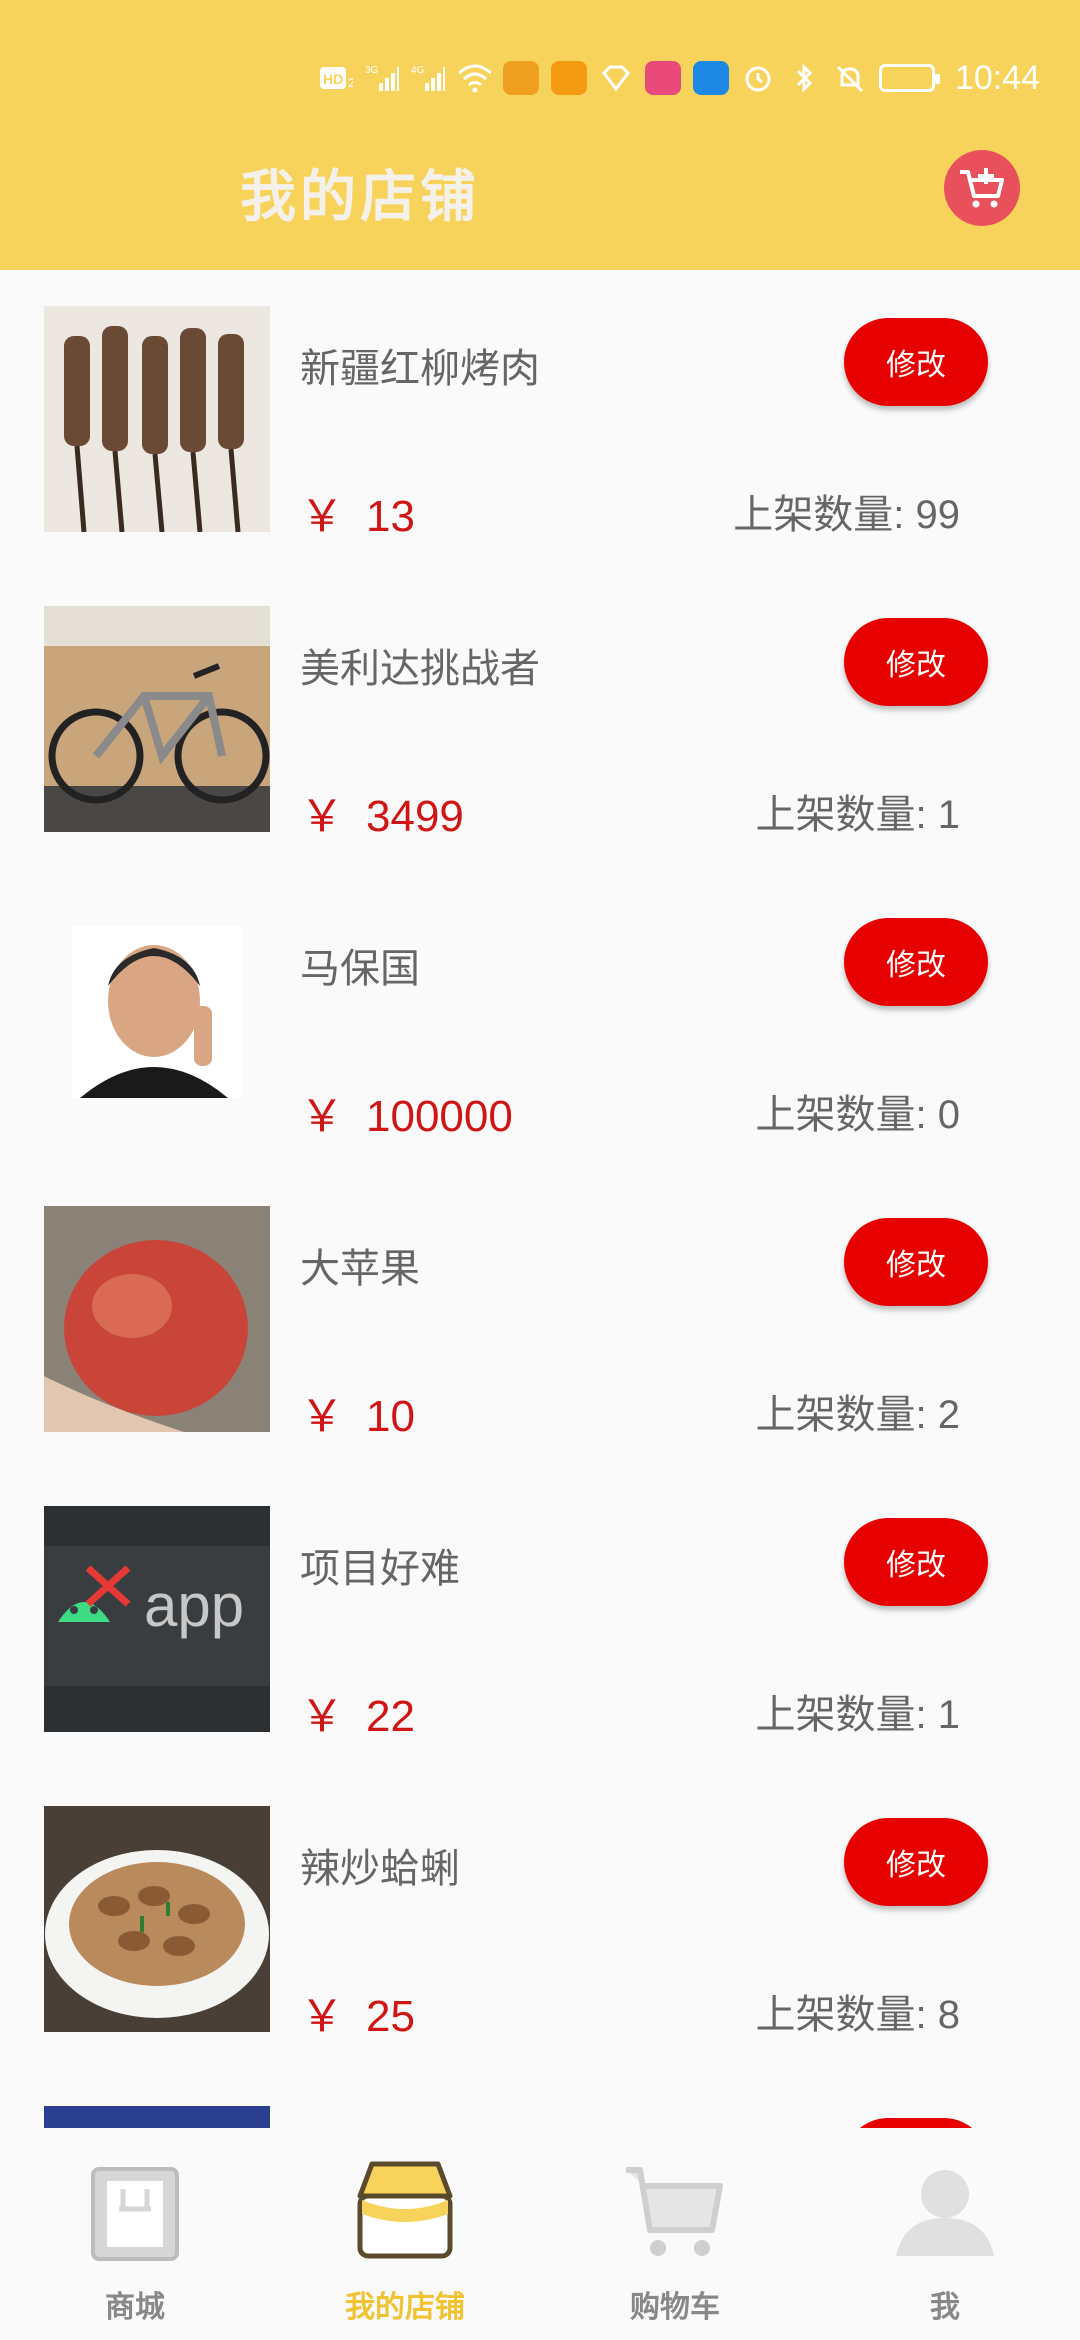 The image size is (1080, 2340). I want to click on status-time: 10:44, so click(997, 77).